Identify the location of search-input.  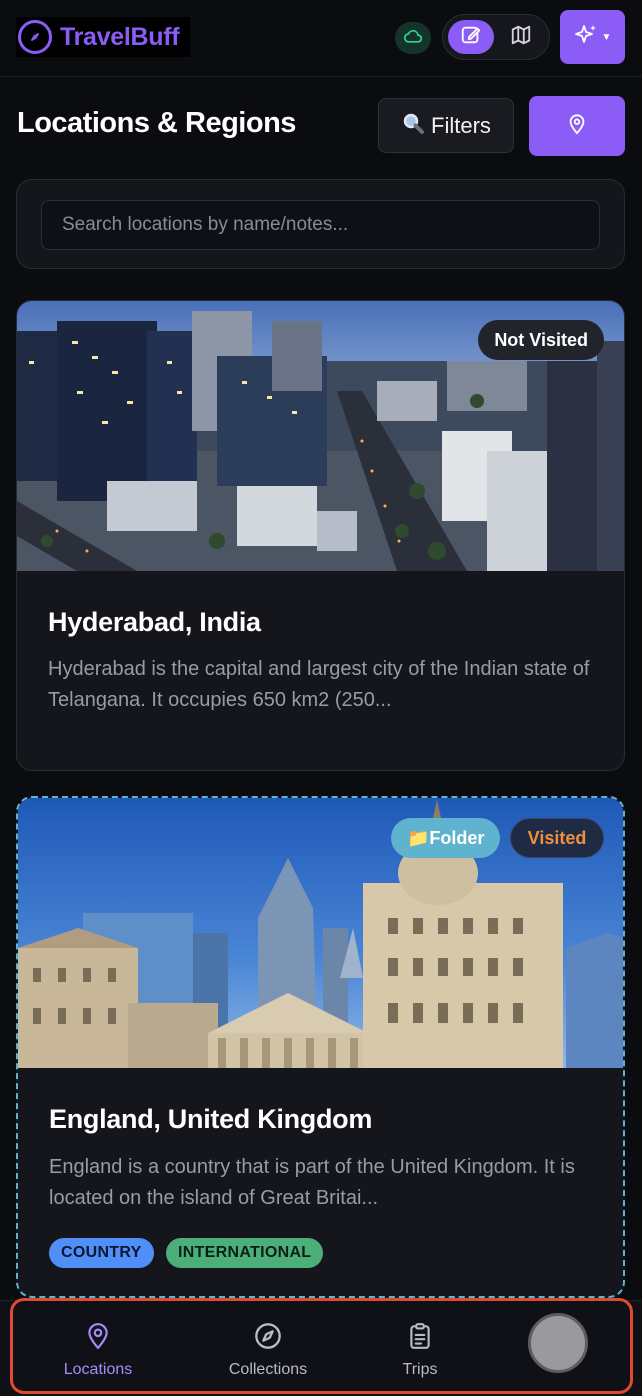
(320, 225).